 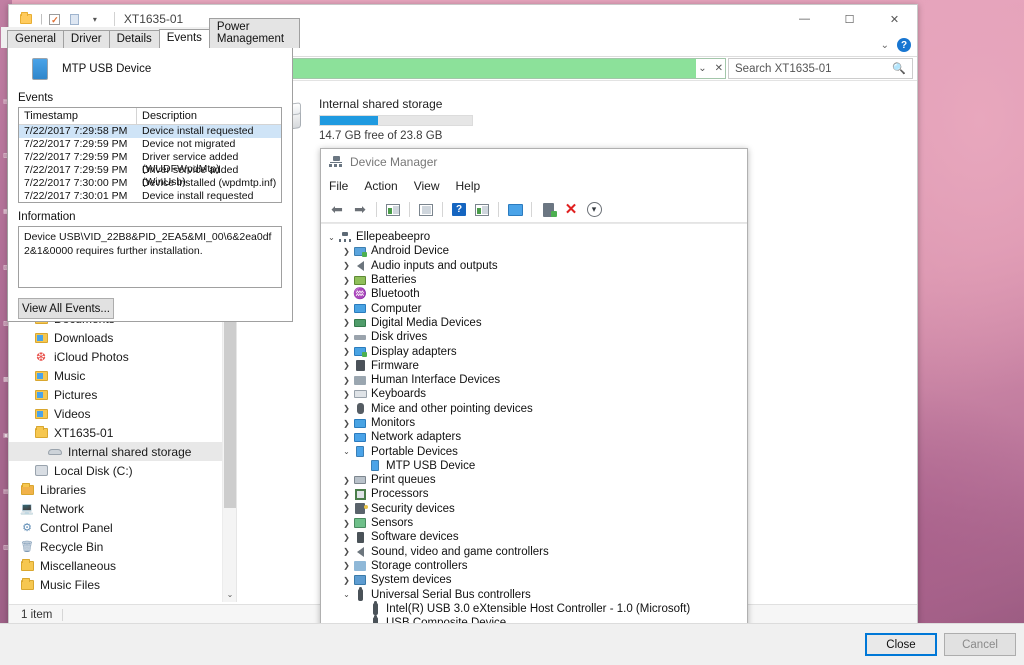 What do you see at coordinates (122, 508) in the screenshot?
I see `nav-item-network: 💻 Network` at bounding box center [122, 508].